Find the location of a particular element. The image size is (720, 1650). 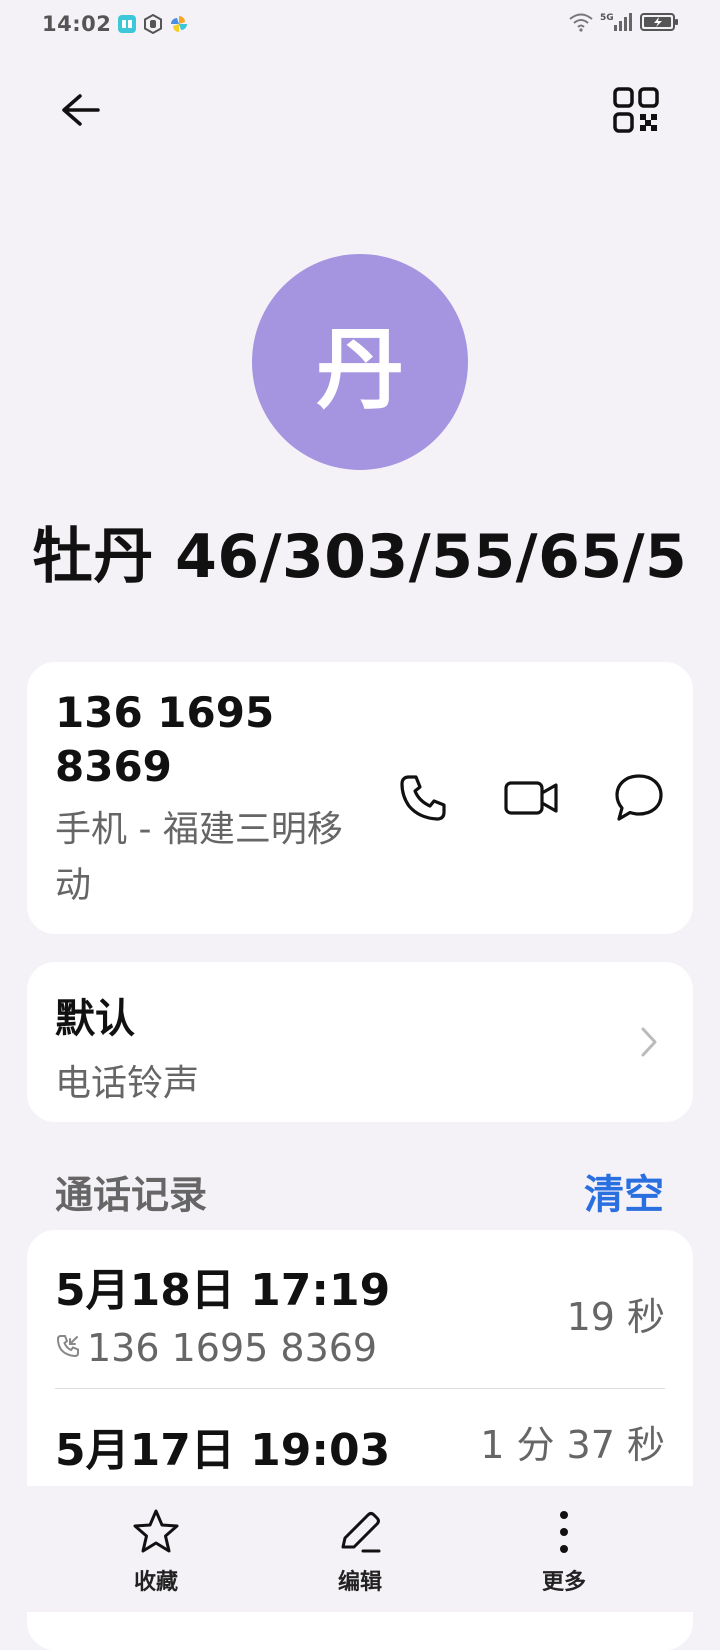

message-button is located at coordinates (639, 800).